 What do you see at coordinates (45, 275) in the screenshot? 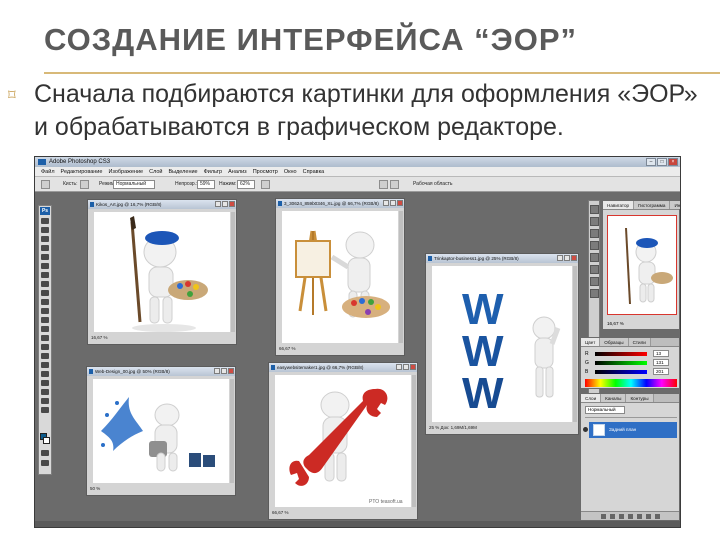
I see `healing-tool-icon` at bounding box center [45, 275].